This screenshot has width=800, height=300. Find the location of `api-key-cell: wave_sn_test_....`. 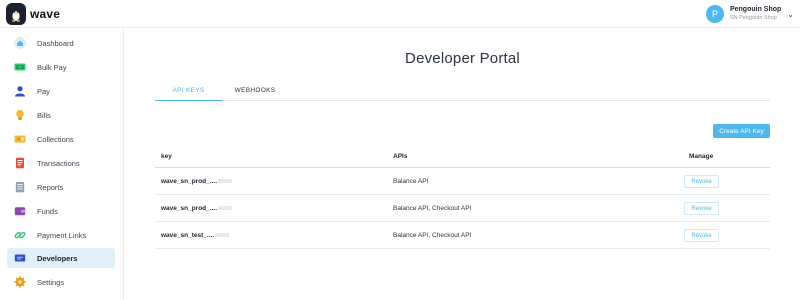

api-key-cell: wave_sn_test_.... is located at coordinates (195, 235).